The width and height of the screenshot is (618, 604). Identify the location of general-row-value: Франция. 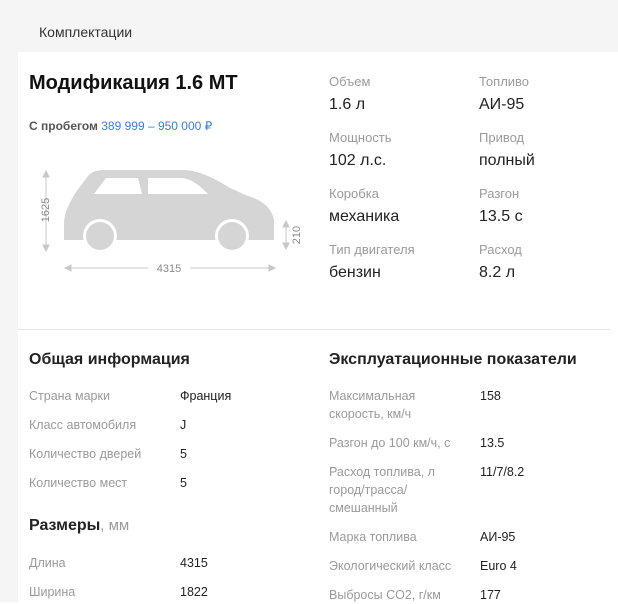
(206, 396).